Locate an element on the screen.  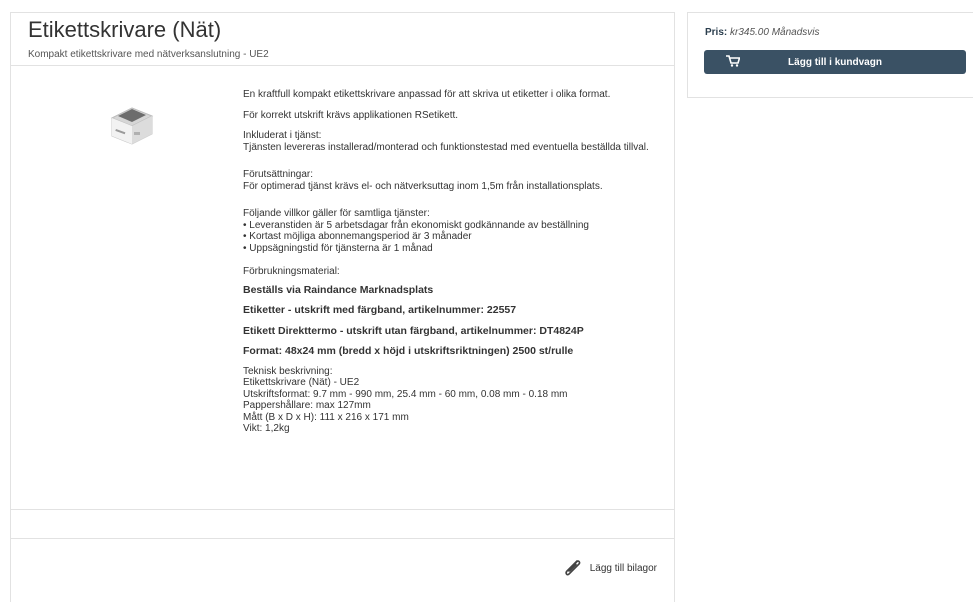
spacer-row is located at coordinates (342, 524).